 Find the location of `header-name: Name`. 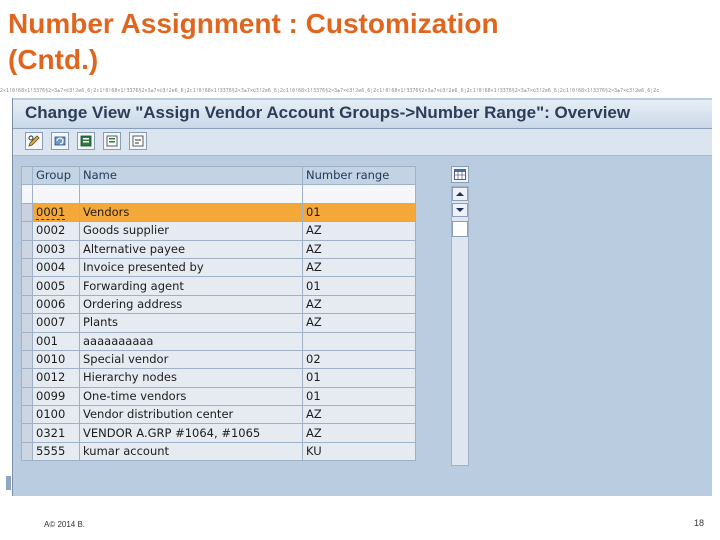

header-name: Name is located at coordinates (191, 175).